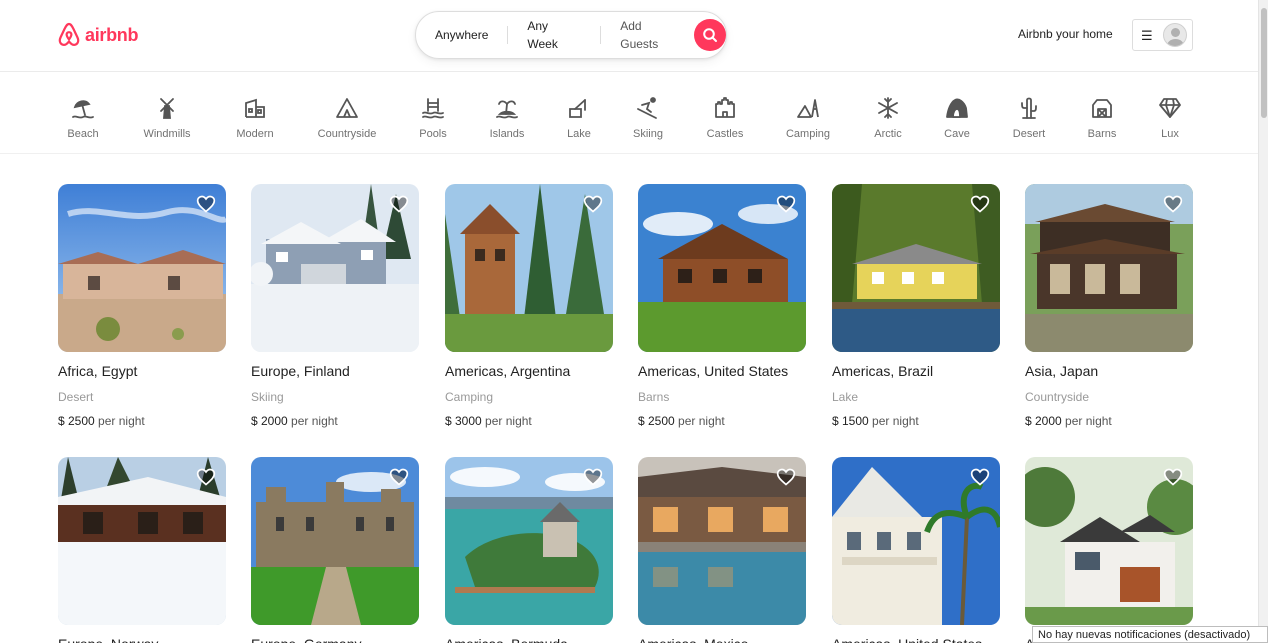 This screenshot has width=1268, height=643. What do you see at coordinates (1029, 108) in the screenshot?
I see `cactus-icon` at bounding box center [1029, 108].